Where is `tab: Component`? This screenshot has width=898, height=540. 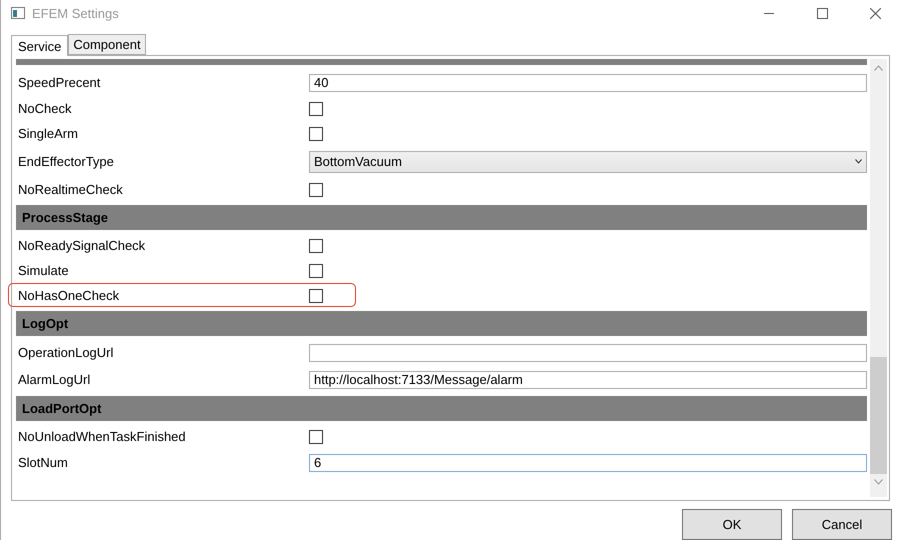
tab: Component is located at coordinates (107, 44).